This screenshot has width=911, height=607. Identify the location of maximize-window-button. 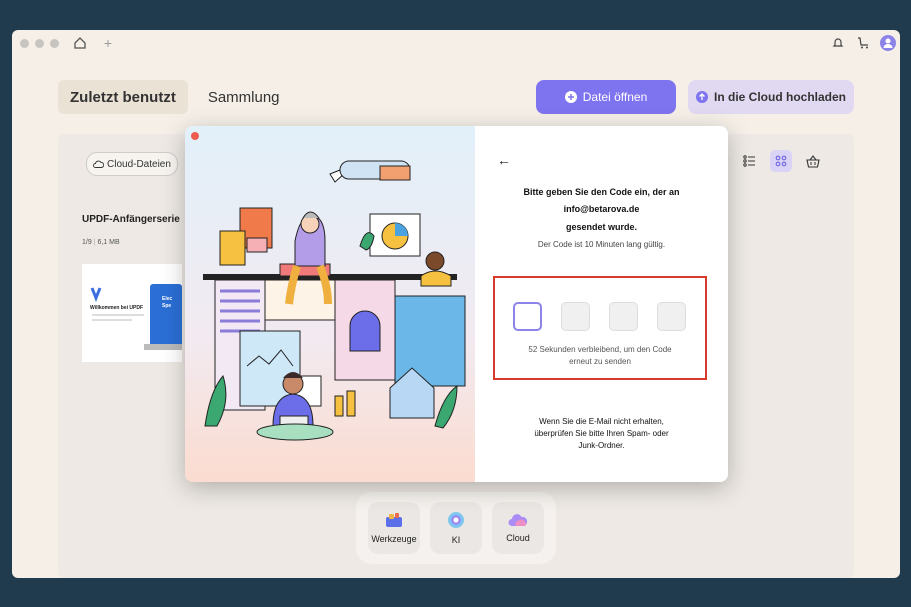
(54, 43).